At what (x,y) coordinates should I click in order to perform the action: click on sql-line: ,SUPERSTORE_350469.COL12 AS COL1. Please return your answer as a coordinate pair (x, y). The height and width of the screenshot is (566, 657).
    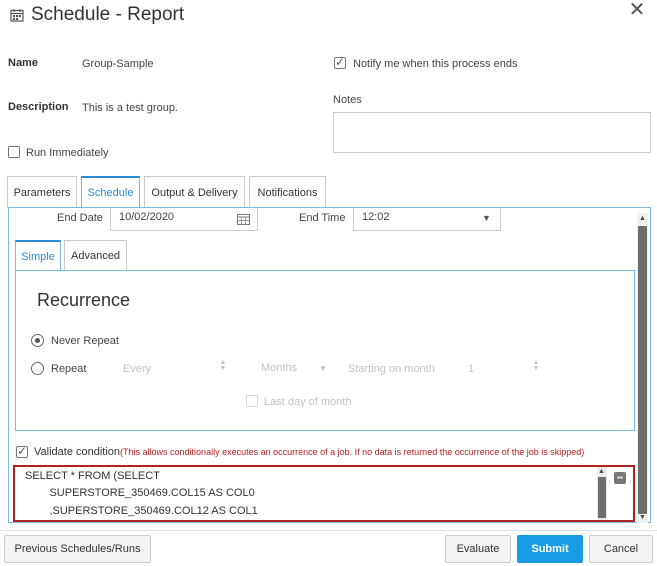
    Looking at the image, I should click on (141, 511).